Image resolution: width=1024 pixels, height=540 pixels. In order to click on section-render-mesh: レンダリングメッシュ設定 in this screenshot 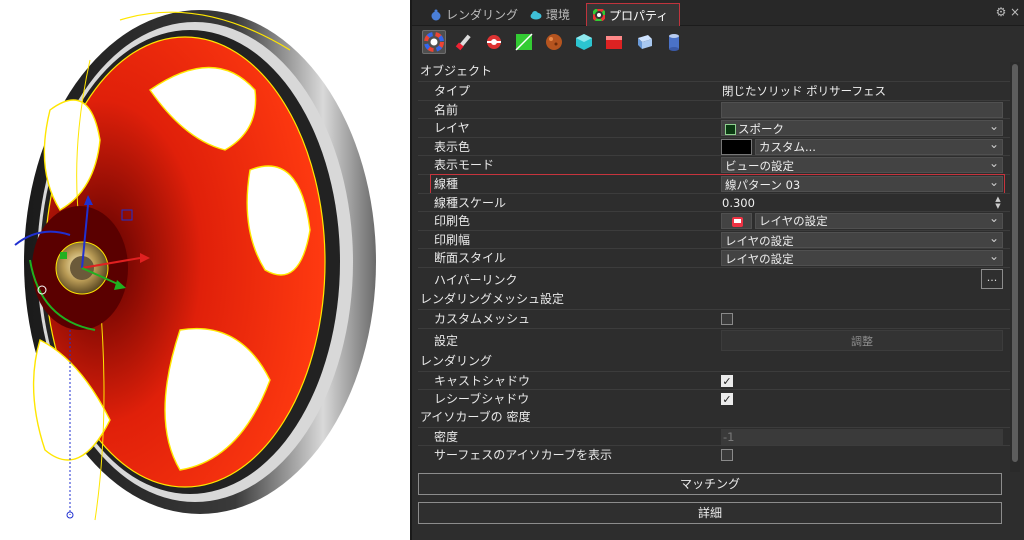, I will do `click(492, 298)`.